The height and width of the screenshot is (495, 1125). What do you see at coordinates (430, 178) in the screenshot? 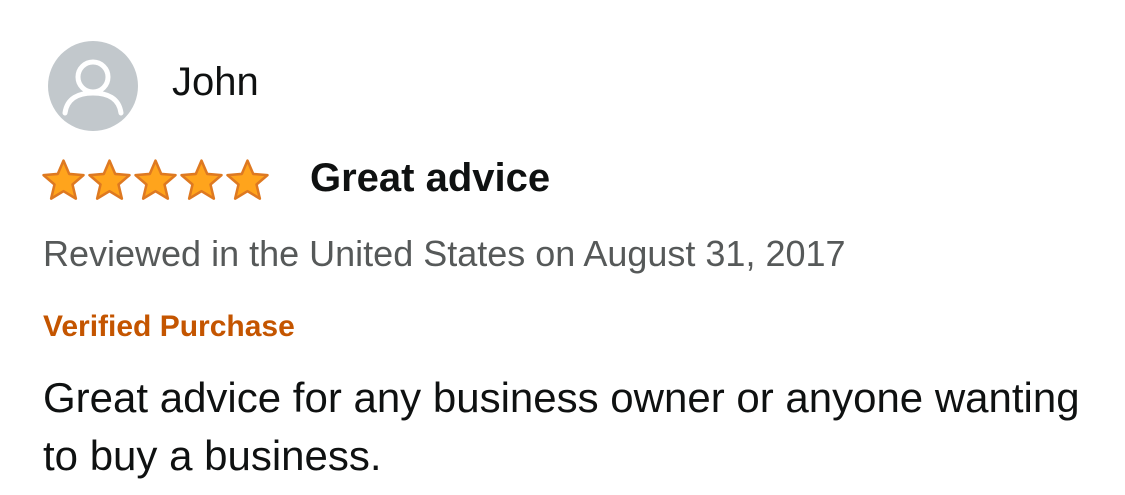
I see `review-title: Great advice` at bounding box center [430, 178].